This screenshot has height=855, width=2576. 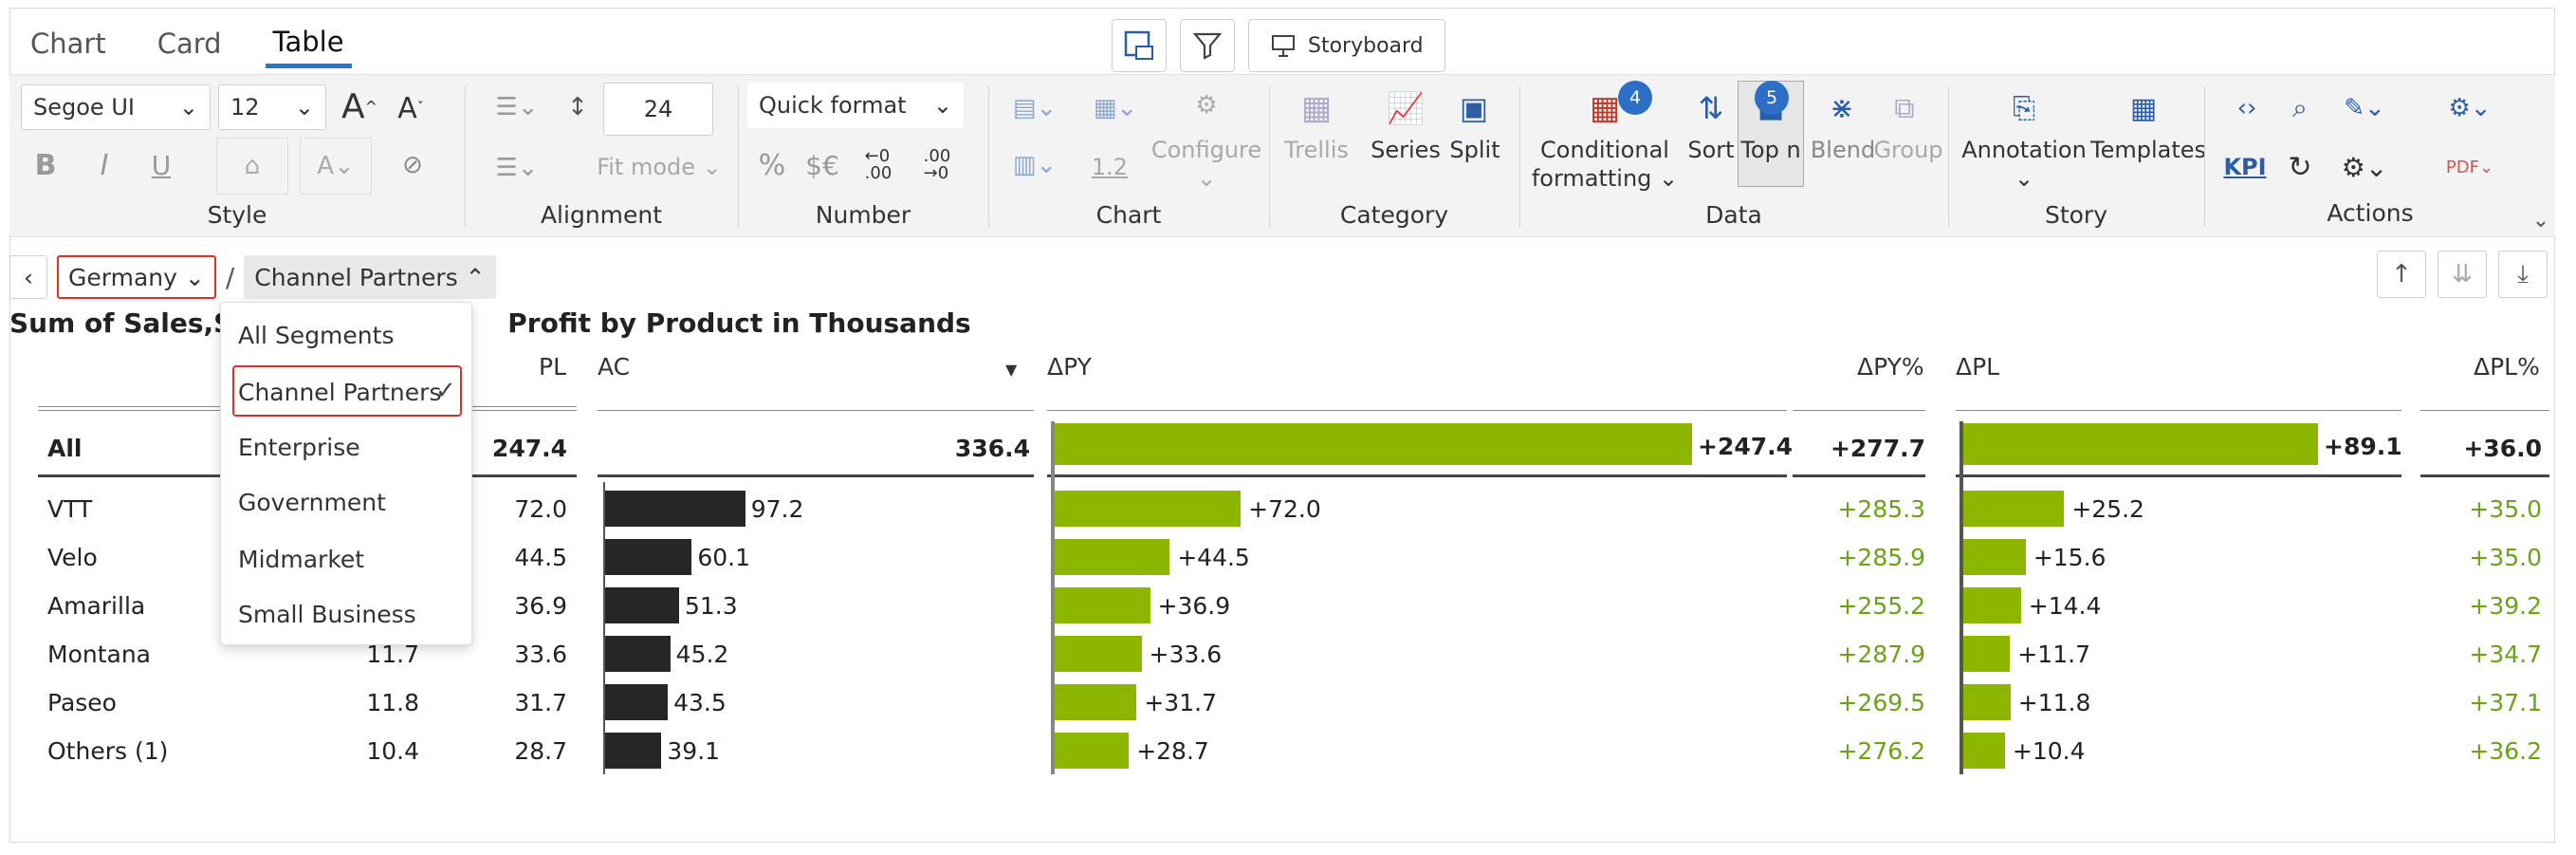 What do you see at coordinates (2401, 274) in the screenshot?
I see `drill-up-icon: ↑` at bounding box center [2401, 274].